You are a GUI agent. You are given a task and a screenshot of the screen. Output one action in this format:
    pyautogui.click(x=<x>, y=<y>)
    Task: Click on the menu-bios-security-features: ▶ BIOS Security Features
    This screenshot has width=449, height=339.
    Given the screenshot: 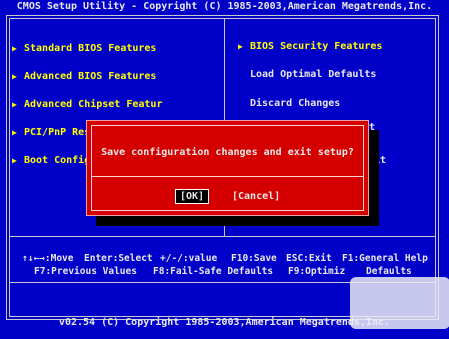 What is the action you would take?
    pyautogui.click(x=310, y=46)
    